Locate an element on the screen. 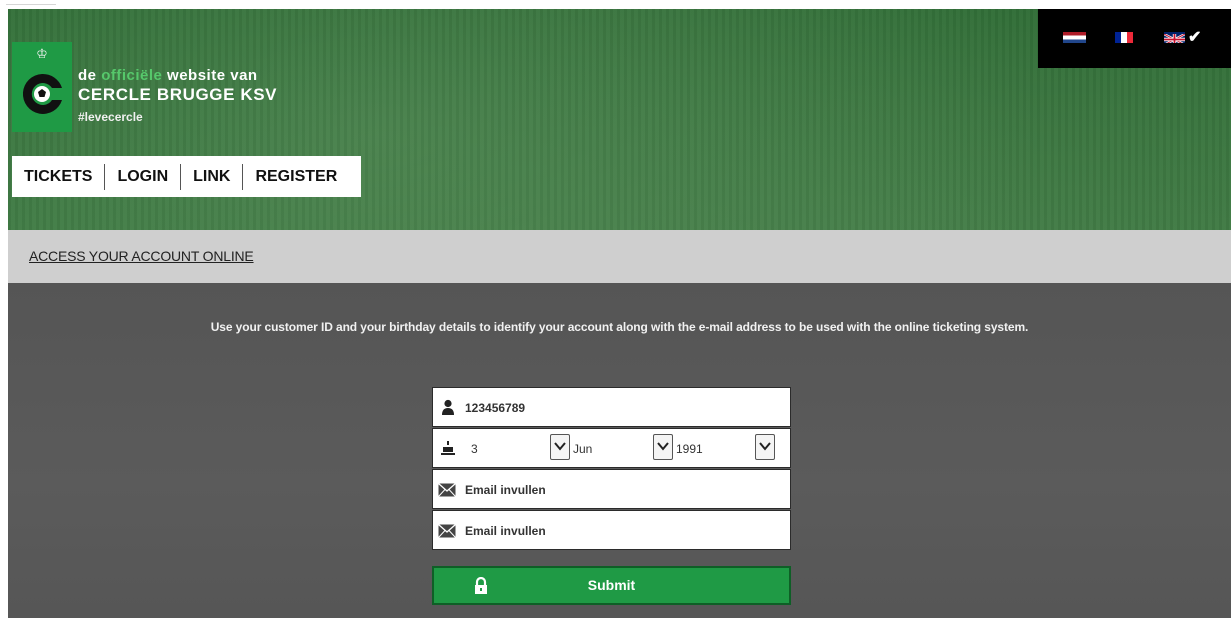  submit-button: Submit is located at coordinates (611, 585).